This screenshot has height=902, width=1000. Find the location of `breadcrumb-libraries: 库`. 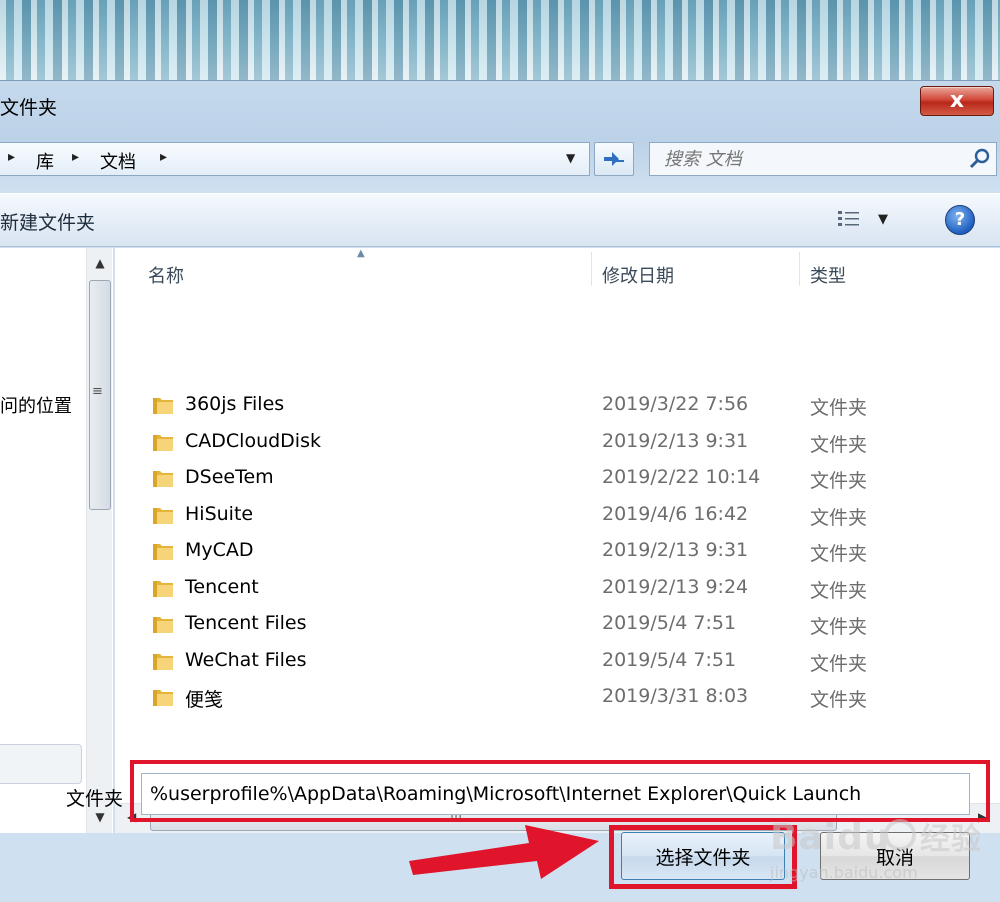

breadcrumb-libraries: 库 is located at coordinates (45, 161).